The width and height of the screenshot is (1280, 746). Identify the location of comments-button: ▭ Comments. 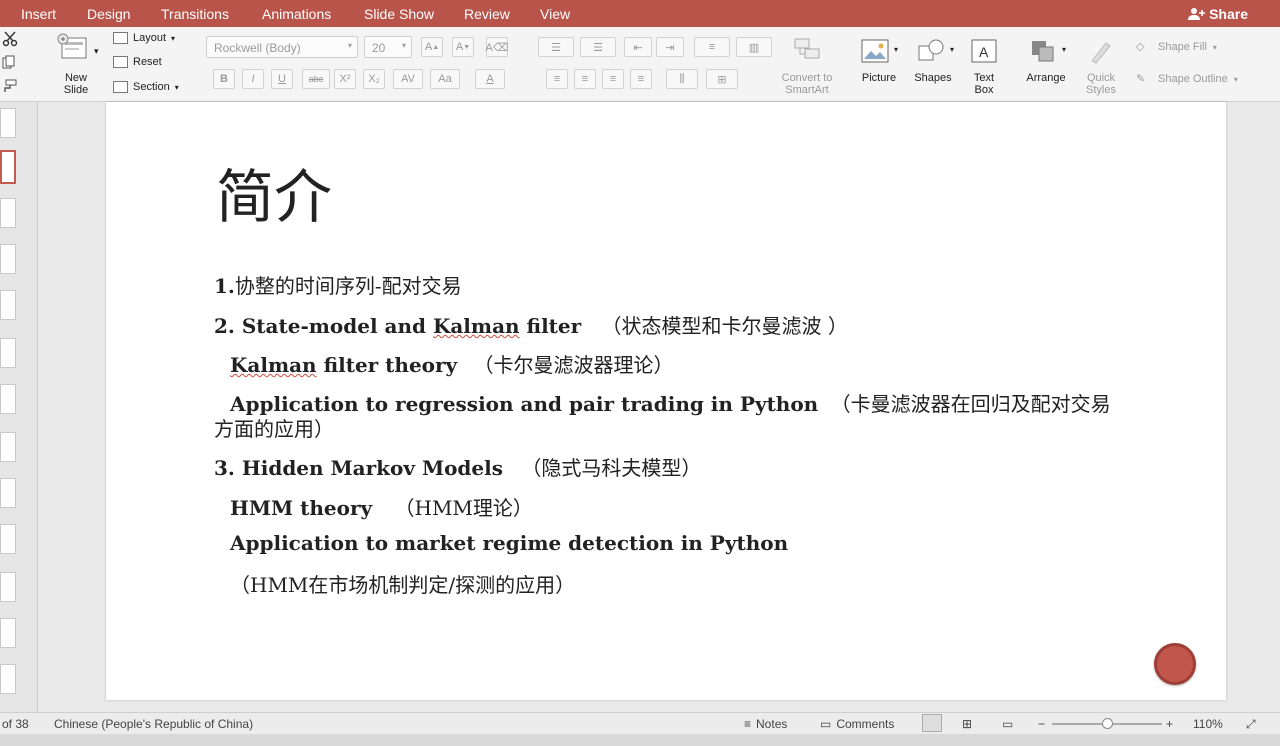
(857, 724).